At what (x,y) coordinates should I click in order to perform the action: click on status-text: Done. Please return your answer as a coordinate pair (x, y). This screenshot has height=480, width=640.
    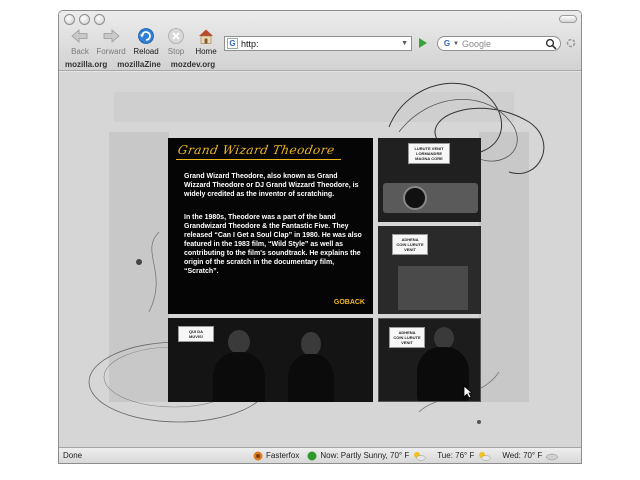
    Looking at the image, I should click on (73, 455).